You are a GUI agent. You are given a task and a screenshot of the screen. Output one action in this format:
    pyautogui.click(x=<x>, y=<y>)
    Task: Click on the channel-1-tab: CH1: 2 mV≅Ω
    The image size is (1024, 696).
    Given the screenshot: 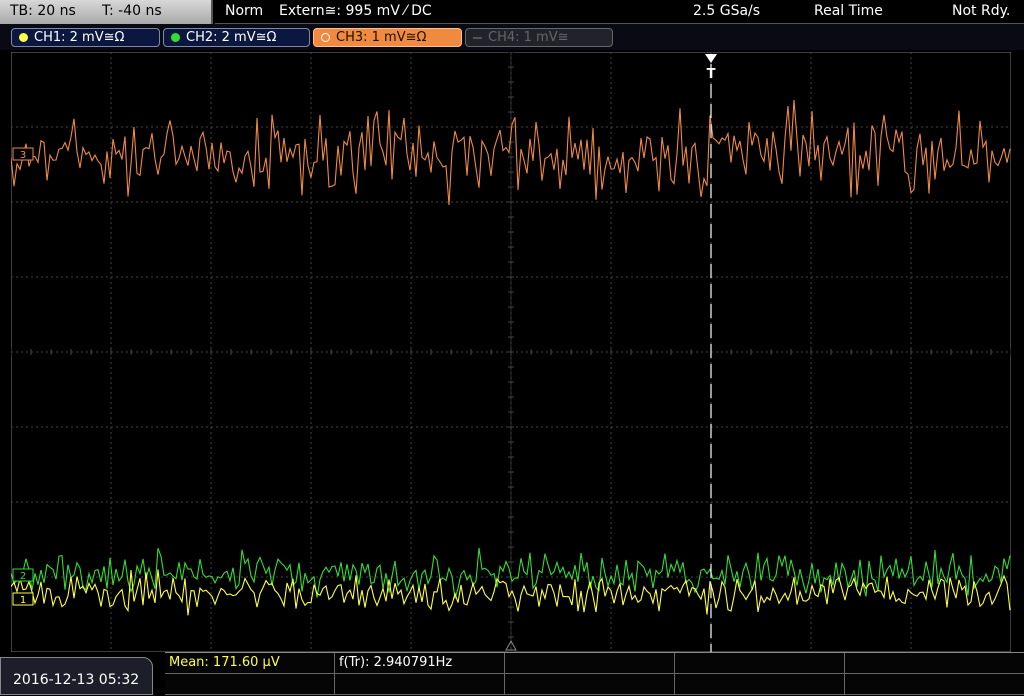 What is the action you would take?
    pyautogui.click(x=85, y=37)
    